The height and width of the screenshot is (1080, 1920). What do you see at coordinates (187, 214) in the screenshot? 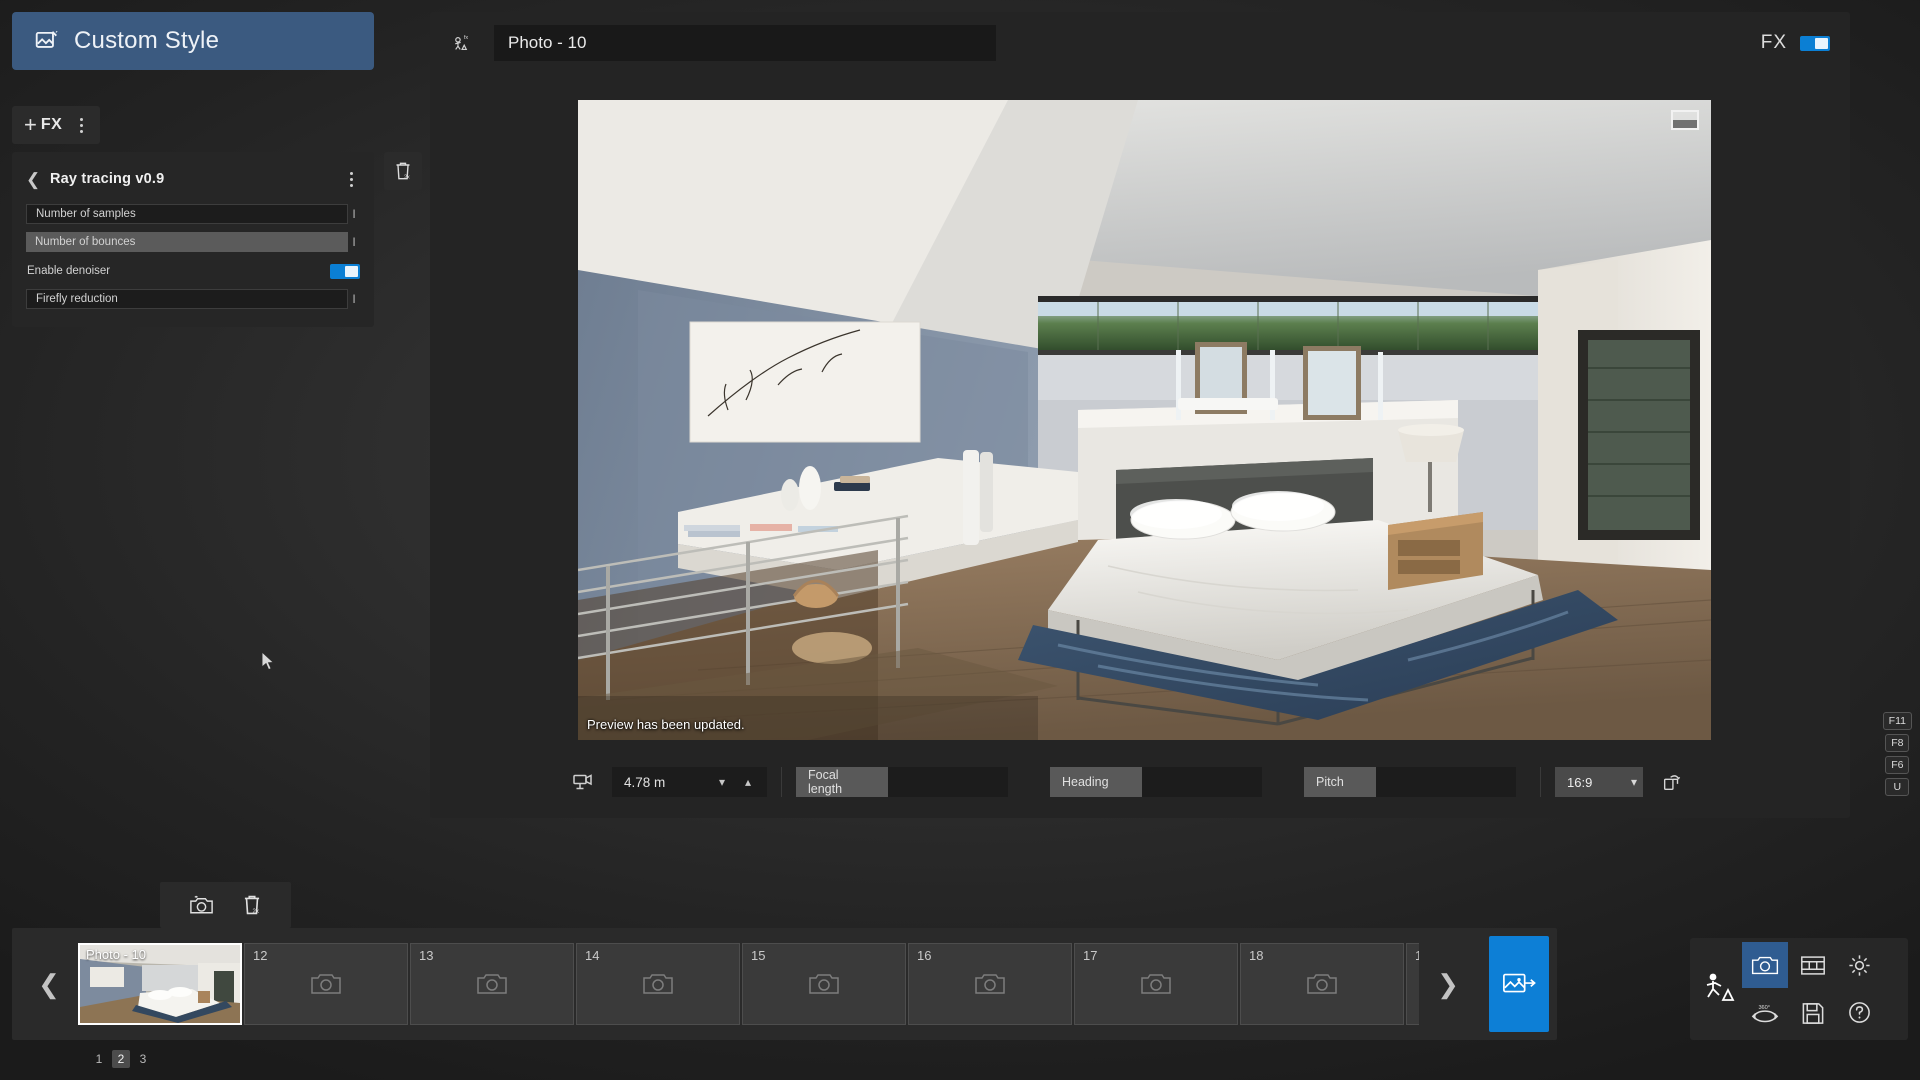
I see `number-of-samples-input: Number of samples` at bounding box center [187, 214].